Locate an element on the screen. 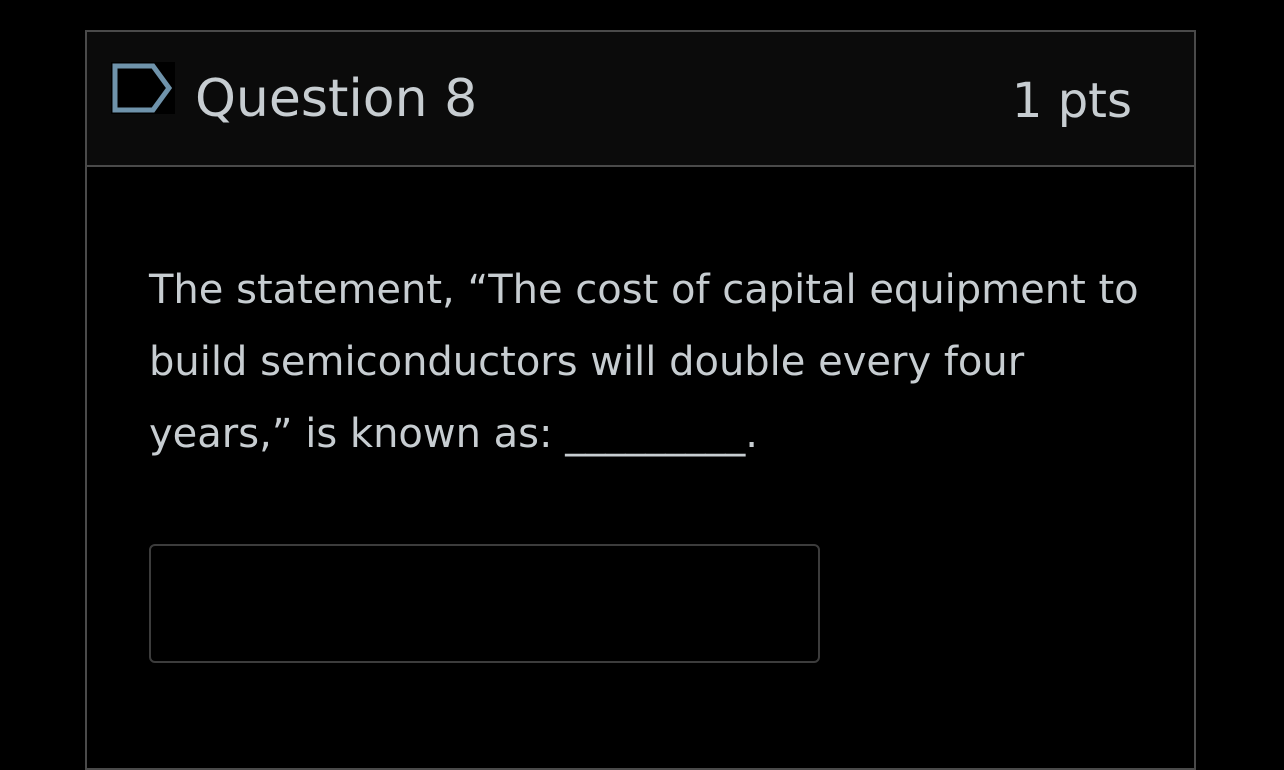 The image size is (1284, 770). question-points: 1 pts is located at coordinates (1071, 101).